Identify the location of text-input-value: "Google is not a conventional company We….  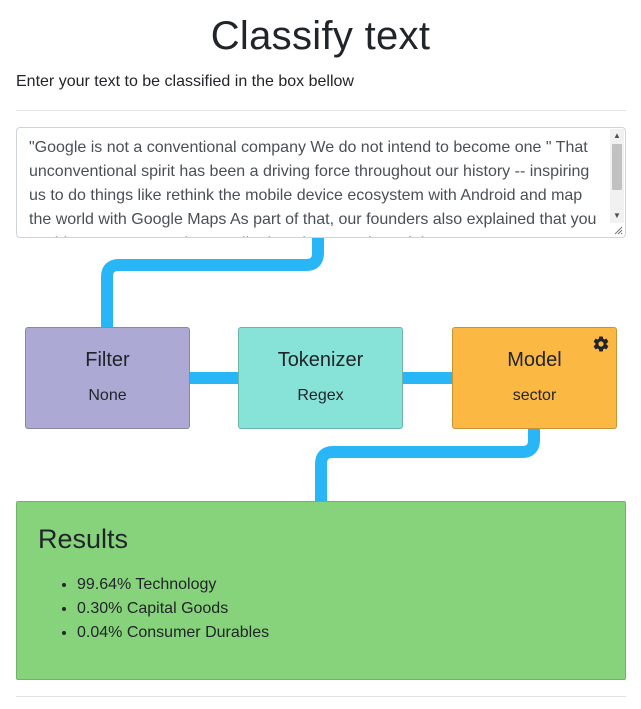
(315, 186).